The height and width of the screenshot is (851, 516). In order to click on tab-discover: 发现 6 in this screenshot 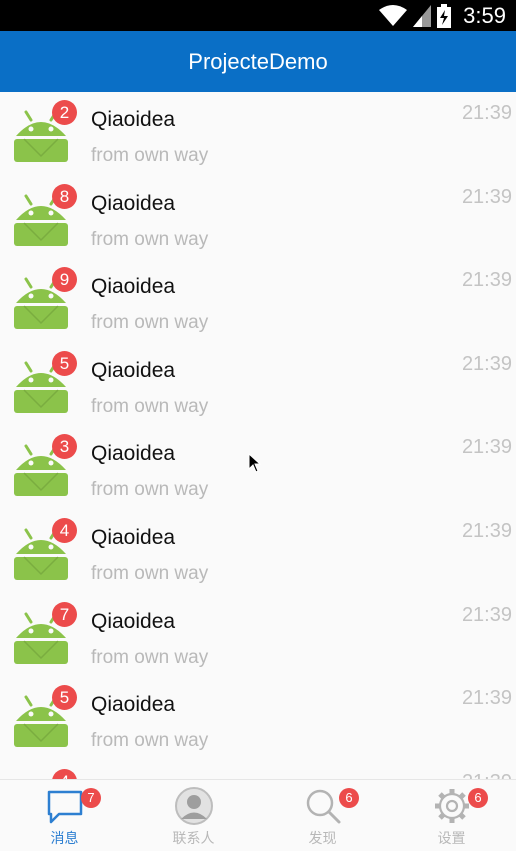, I will do `click(322, 815)`.